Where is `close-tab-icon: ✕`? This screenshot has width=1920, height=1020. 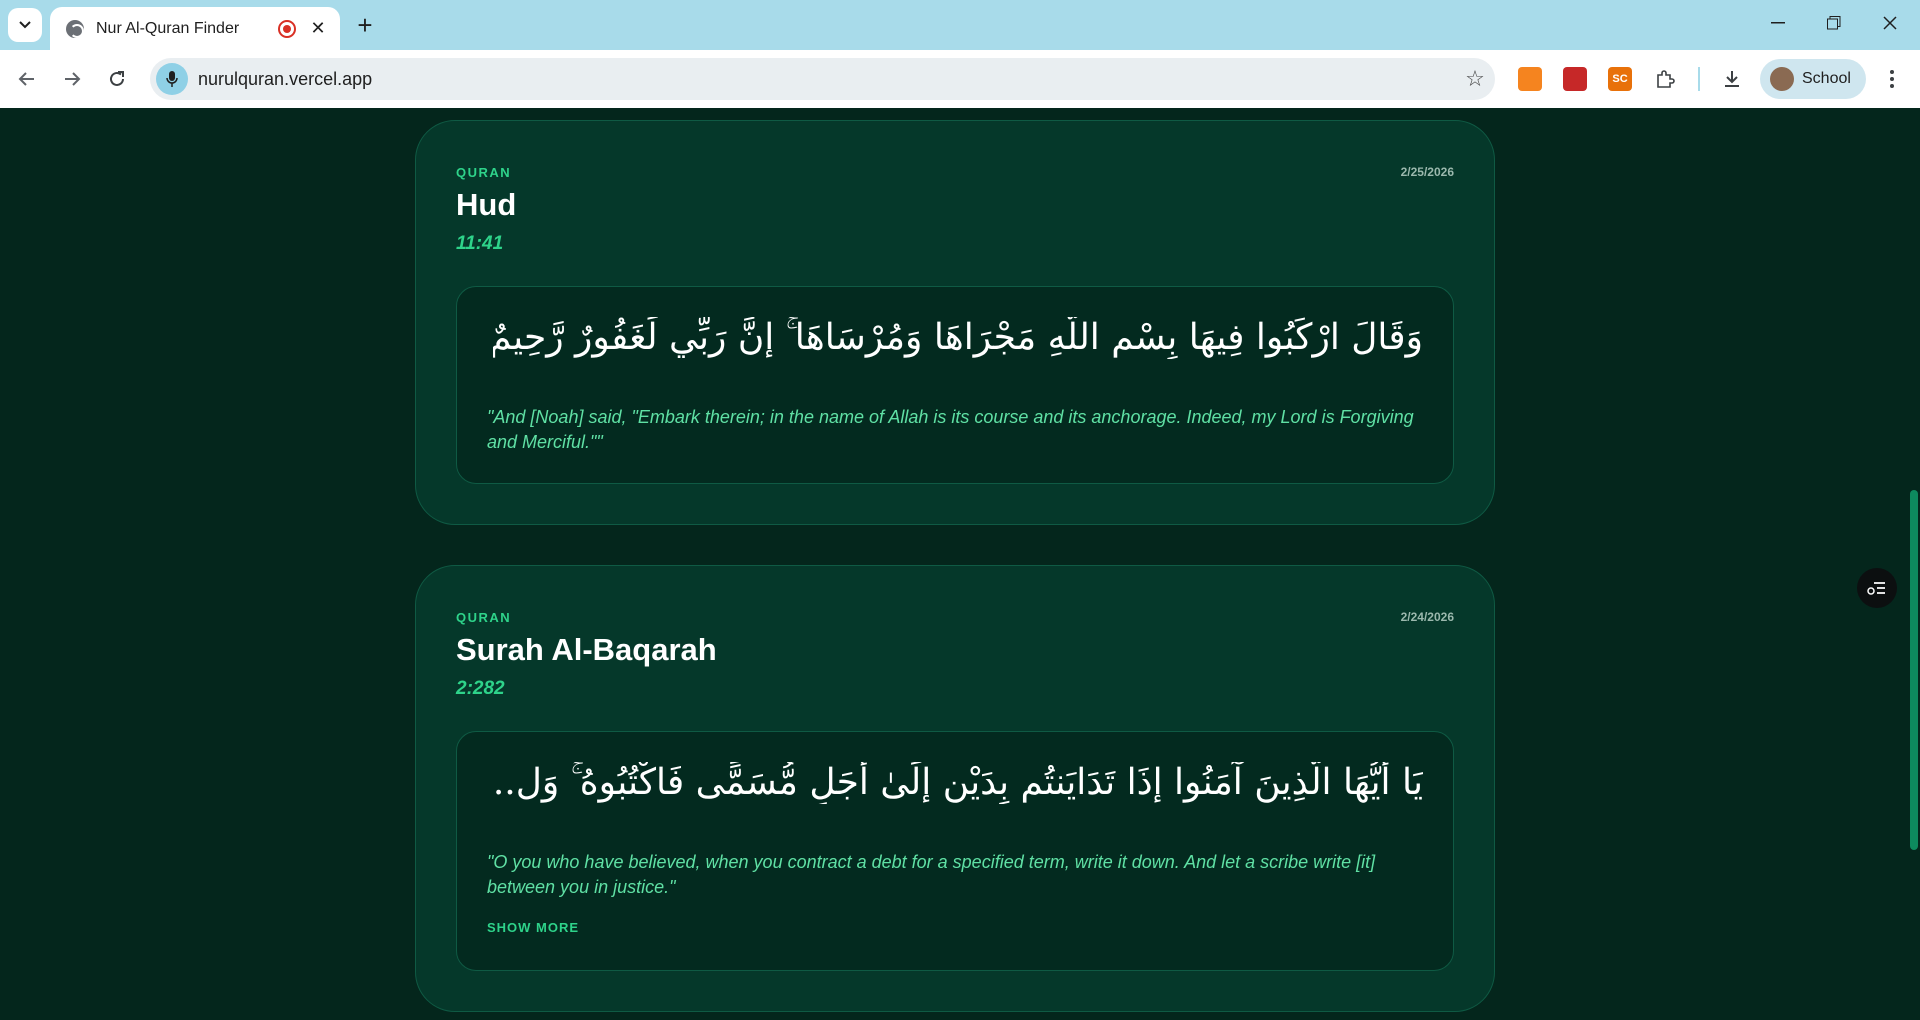 close-tab-icon: ✕ is located at coordinates (318, 28).